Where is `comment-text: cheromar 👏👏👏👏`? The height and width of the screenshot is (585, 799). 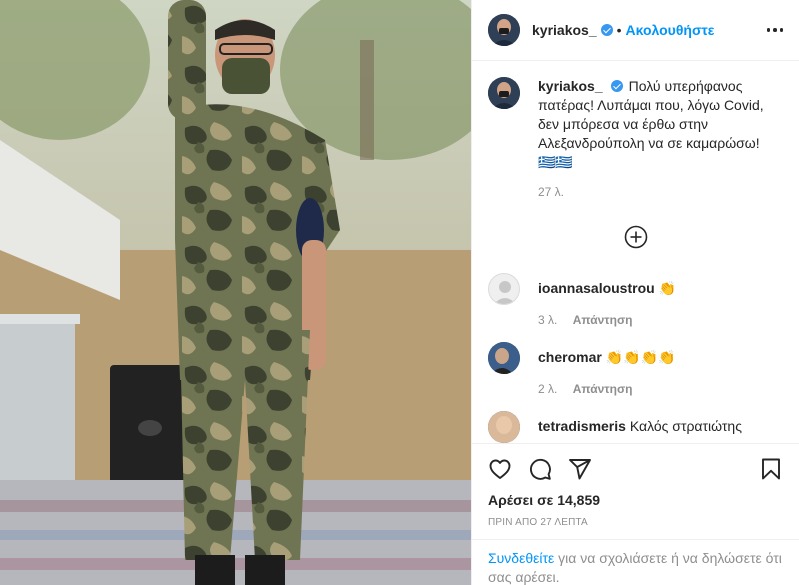 comment-text: cheromar 👏👏👏👏 is located at coordinates (606, 354).